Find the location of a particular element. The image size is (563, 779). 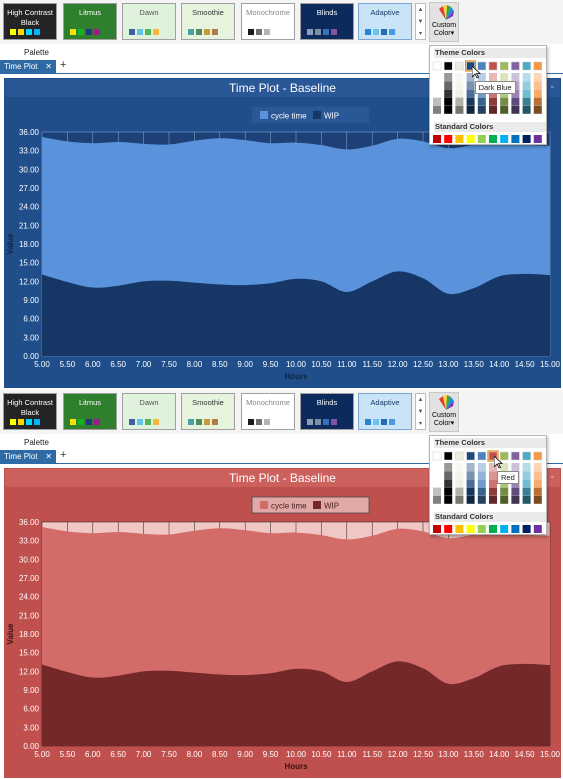

palette-tile-blinds: Blinds is located at coordinates (327, 411).